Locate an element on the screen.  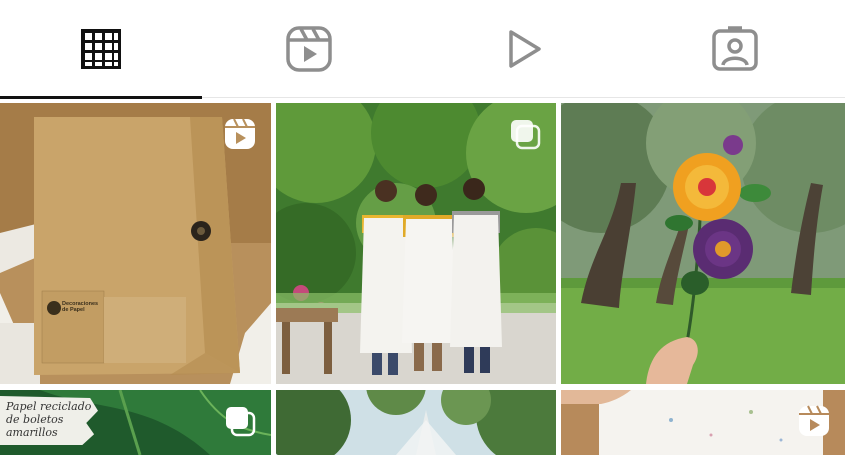
post-caption-overlay: Papel reciclado de boletos amarillos is located at coordinates (49, 420).